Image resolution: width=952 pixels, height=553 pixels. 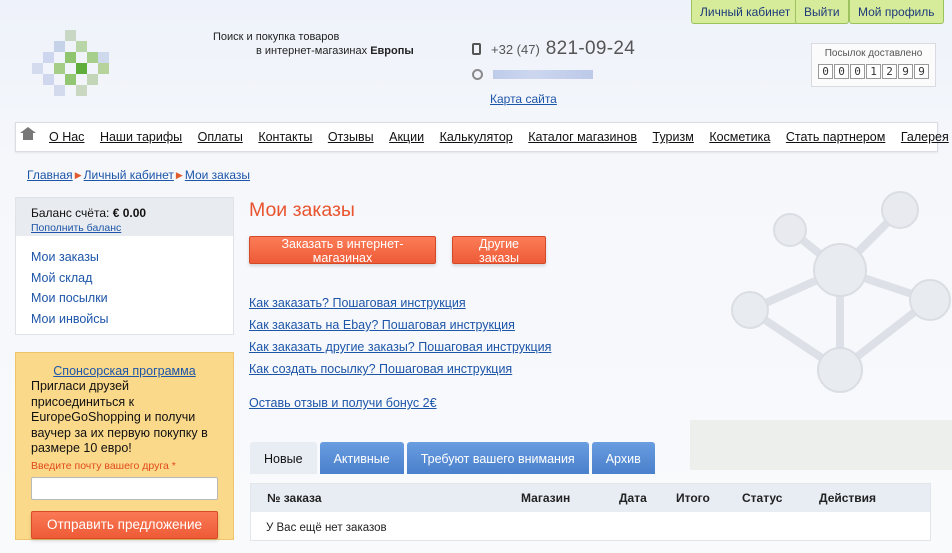 I want to click on sidebar-item-my-warehouse: Мой склад, so click(x=124, y=278).